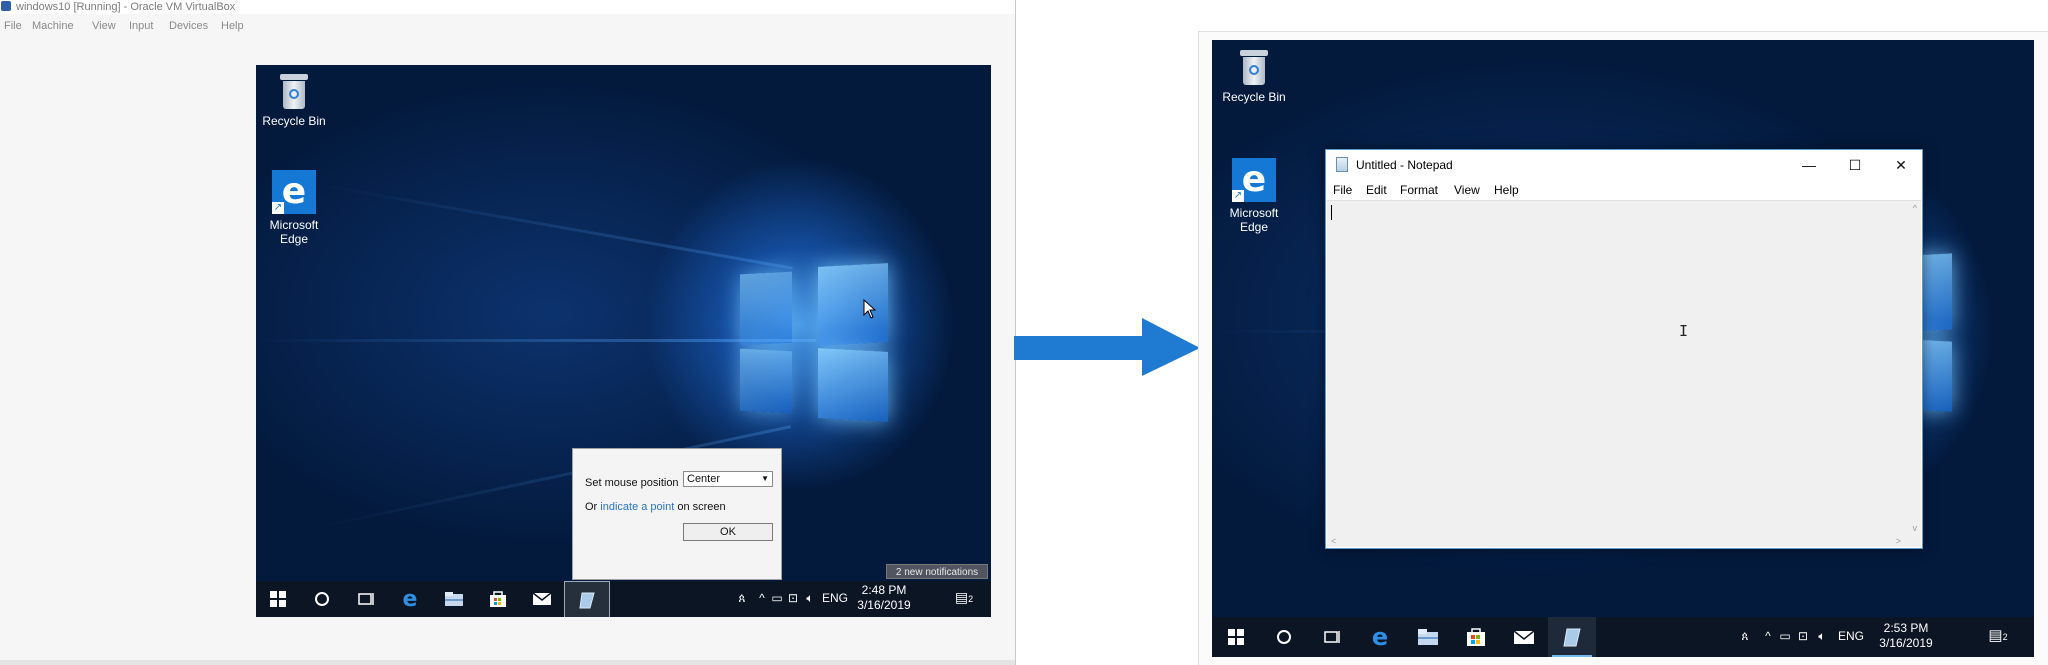 The height and width of the screenshot is (665, 2048). Describe the element at coordinates (13, 26) in the screenshot. I see `vbox-menu-file: File` at that location.